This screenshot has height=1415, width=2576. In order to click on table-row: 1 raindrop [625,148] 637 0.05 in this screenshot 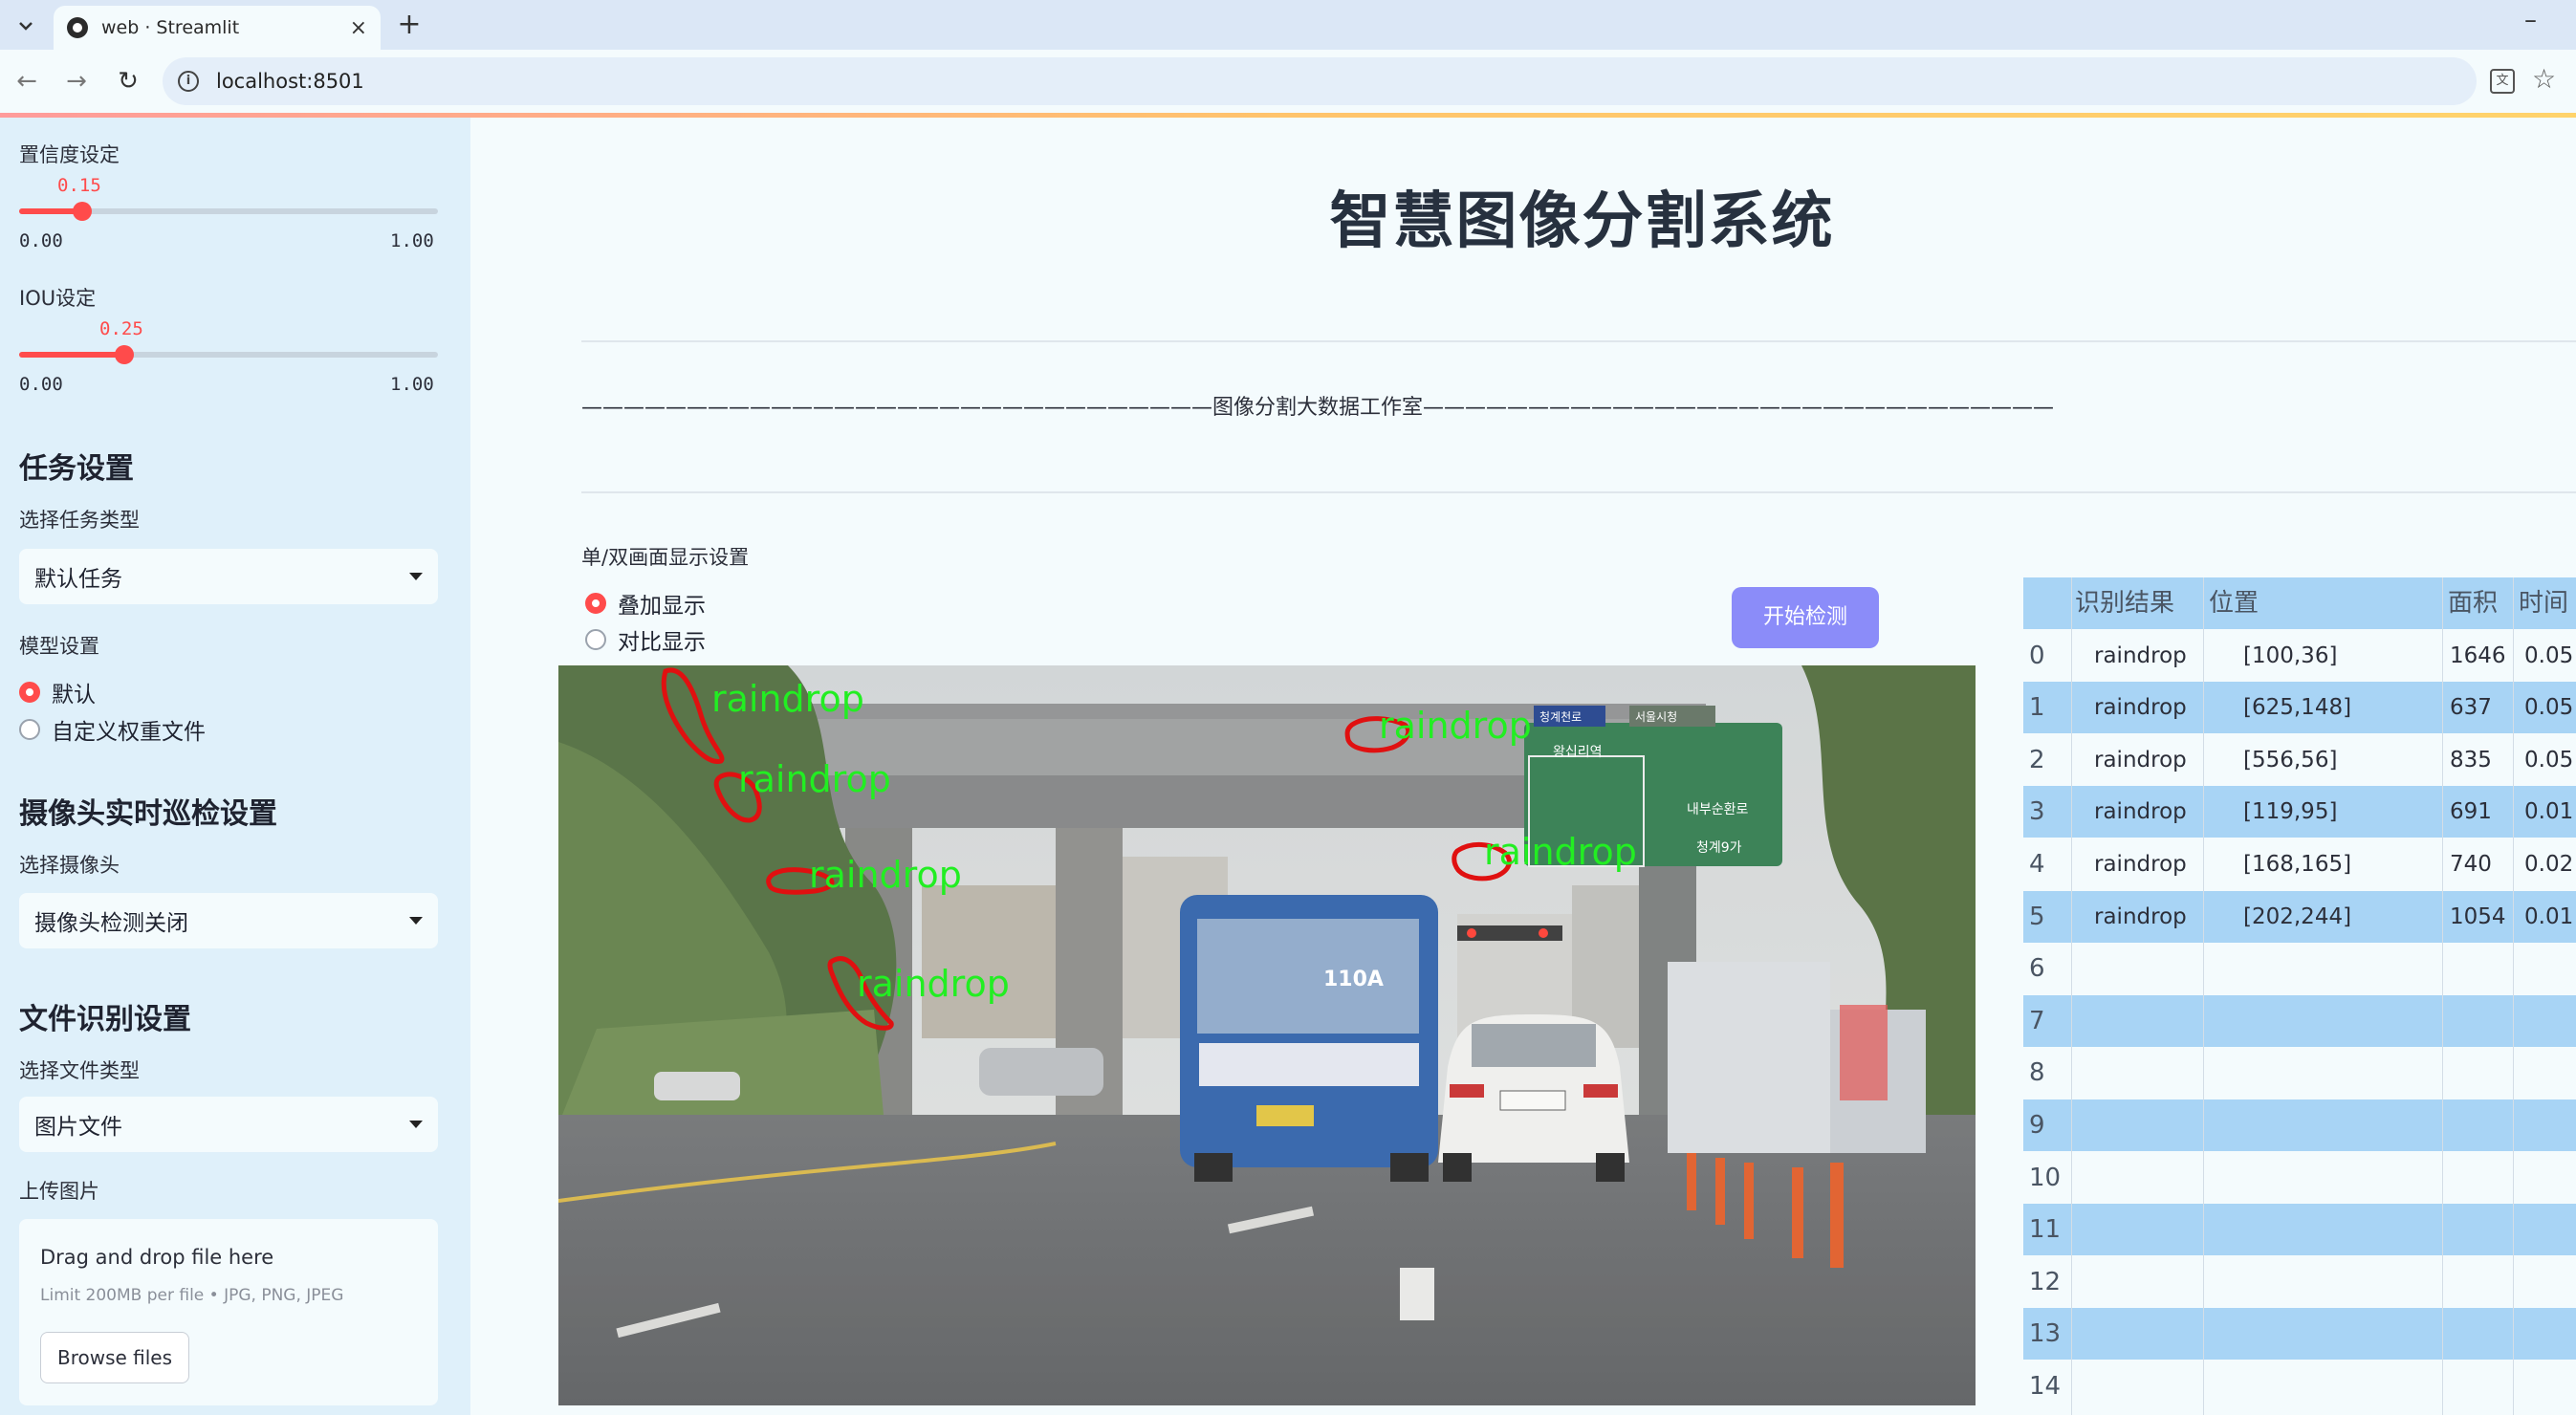, I will do `click(2299, 708)`.